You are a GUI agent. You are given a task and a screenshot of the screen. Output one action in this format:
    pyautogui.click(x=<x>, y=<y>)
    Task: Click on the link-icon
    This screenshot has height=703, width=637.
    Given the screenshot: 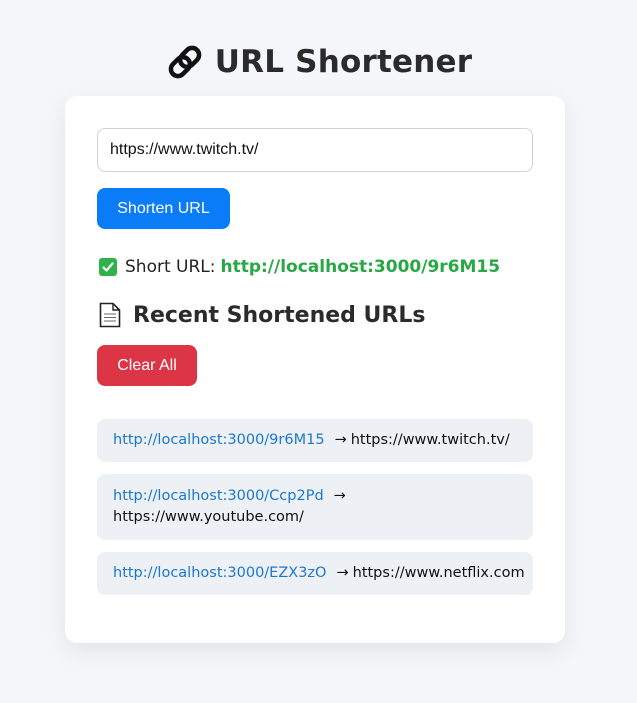 What is the action you would take?
    pyautogui.click(x=185, y=62)
    